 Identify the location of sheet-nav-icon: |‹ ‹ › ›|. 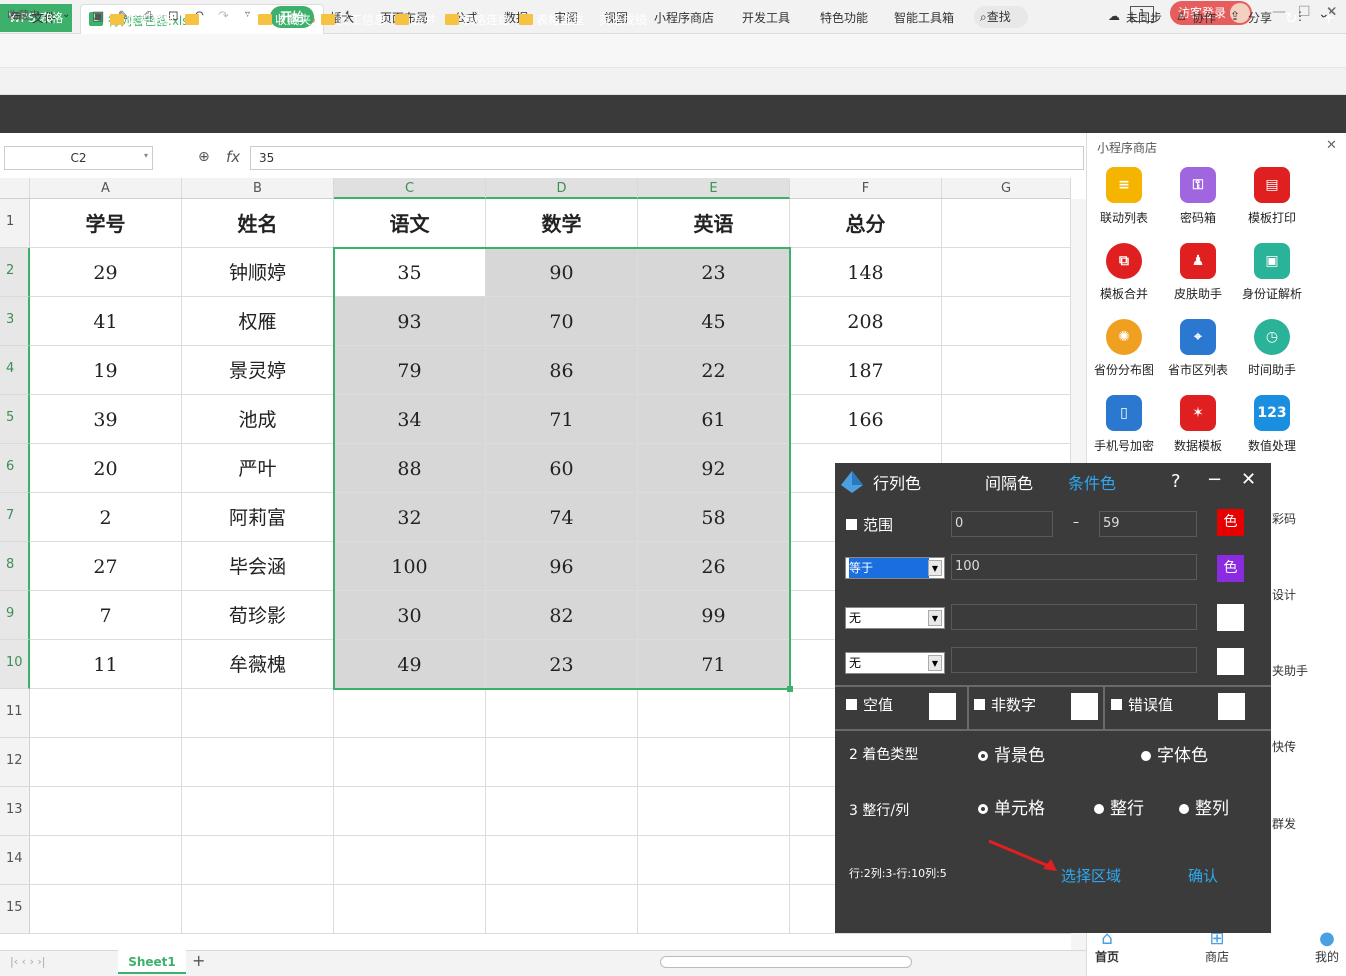
(28, 961).